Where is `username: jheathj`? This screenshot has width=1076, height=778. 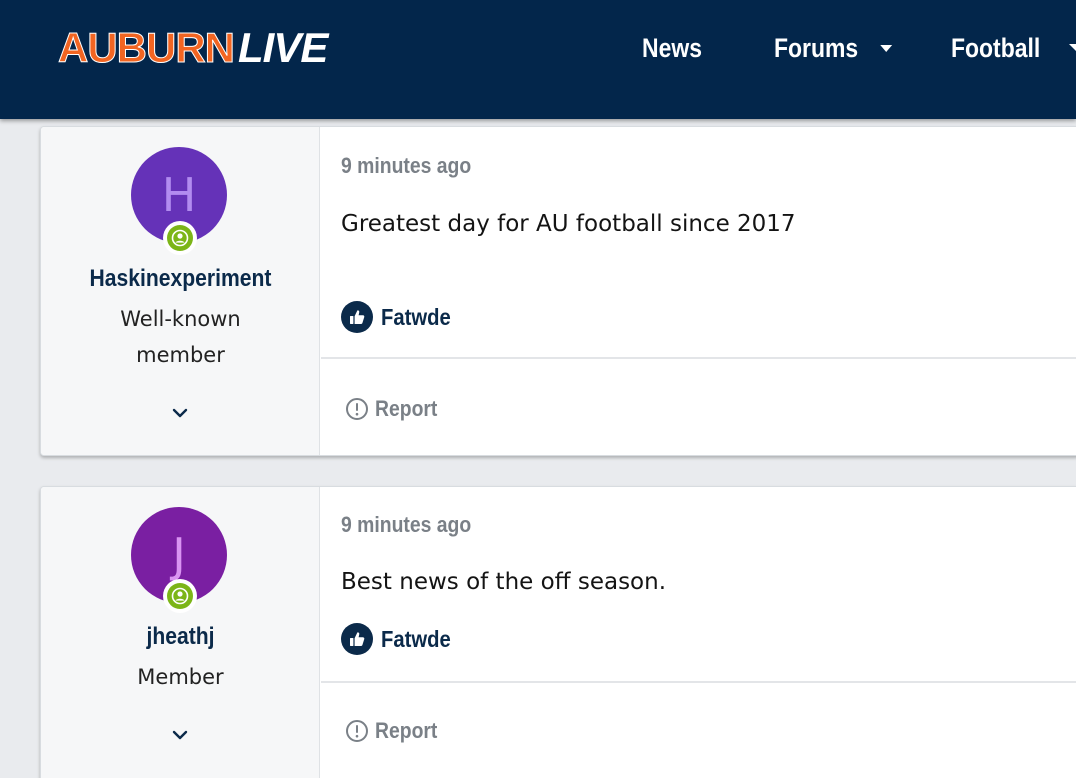
username: jheathj is located at coordinates (181, 637).